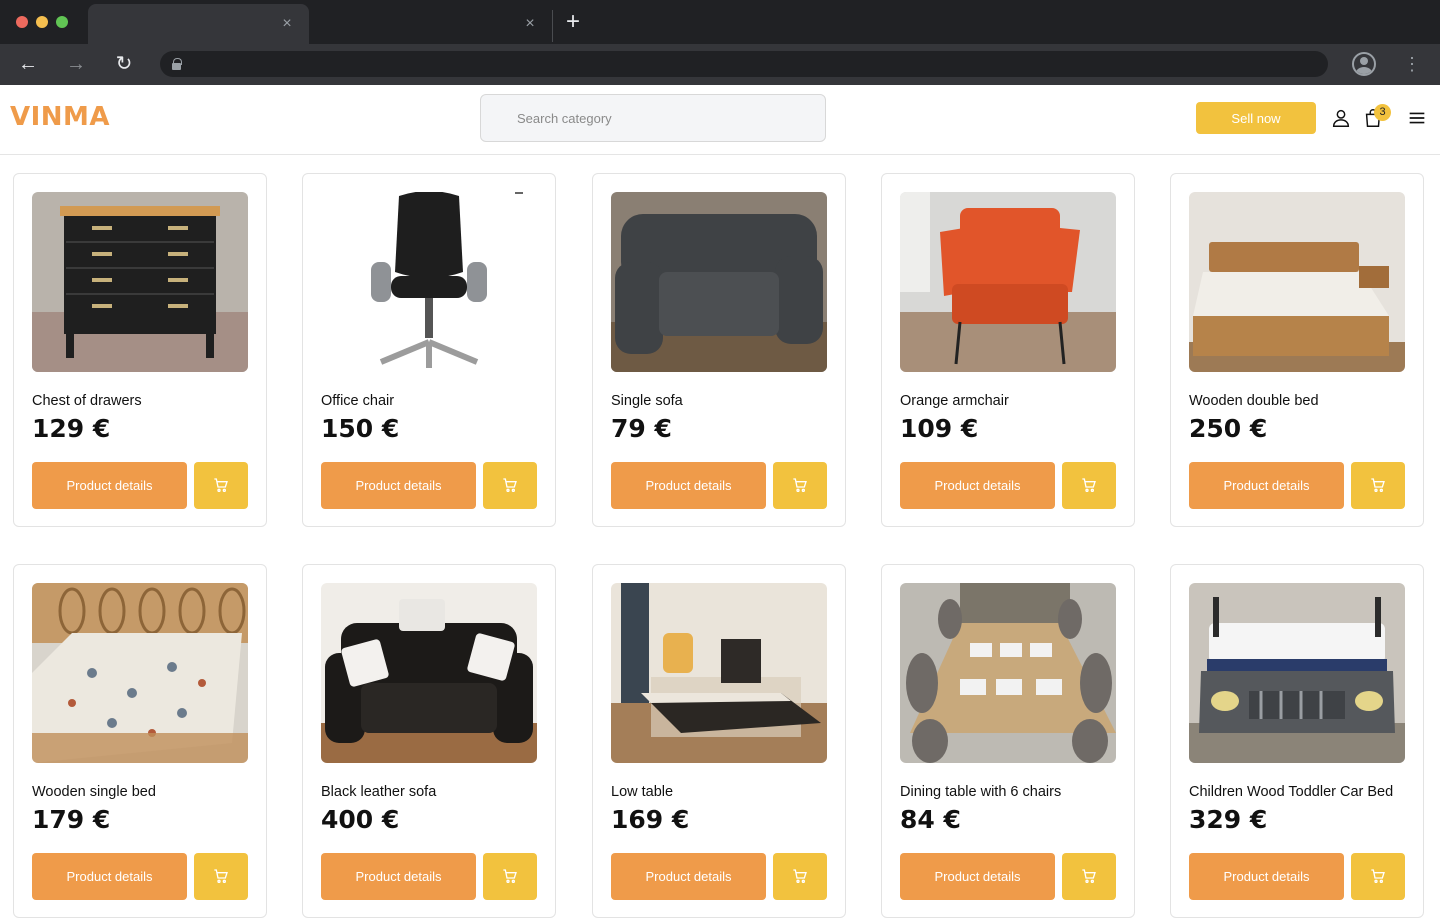 This screenshot has width=1440, height=918. I want to click on product-name: Black leather sofa, so click(379, 792).